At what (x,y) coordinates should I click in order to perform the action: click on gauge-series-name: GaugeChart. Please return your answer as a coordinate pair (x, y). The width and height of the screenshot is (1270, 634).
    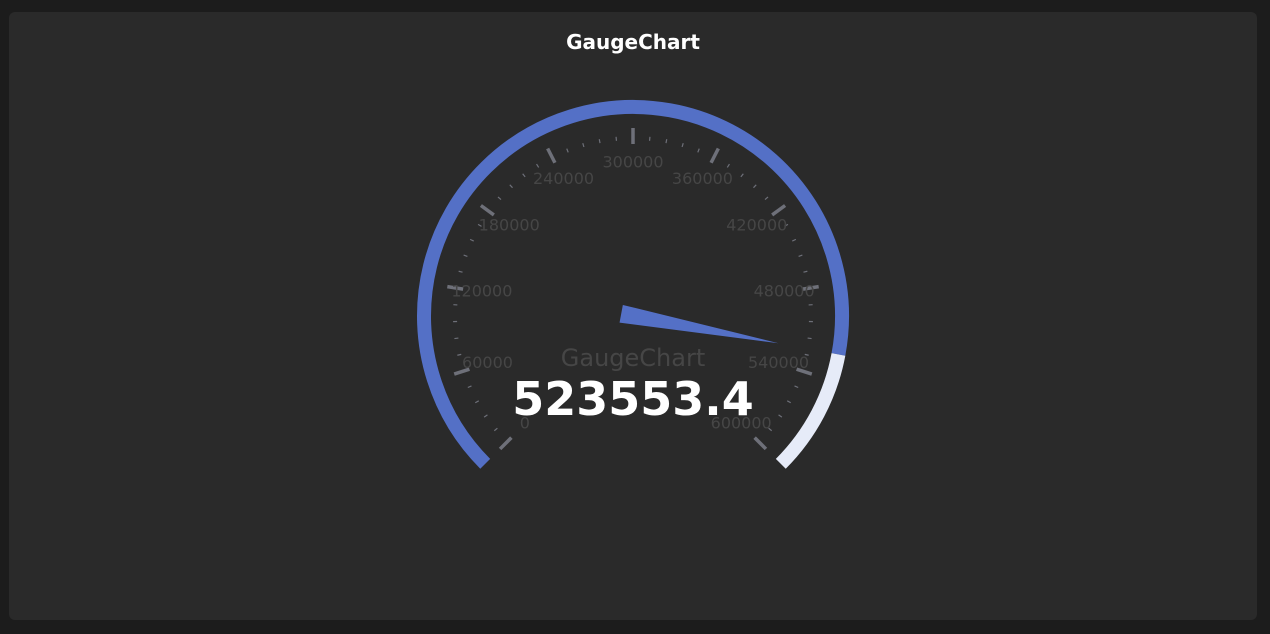
    Looking at the image, I should click on (633, 358).